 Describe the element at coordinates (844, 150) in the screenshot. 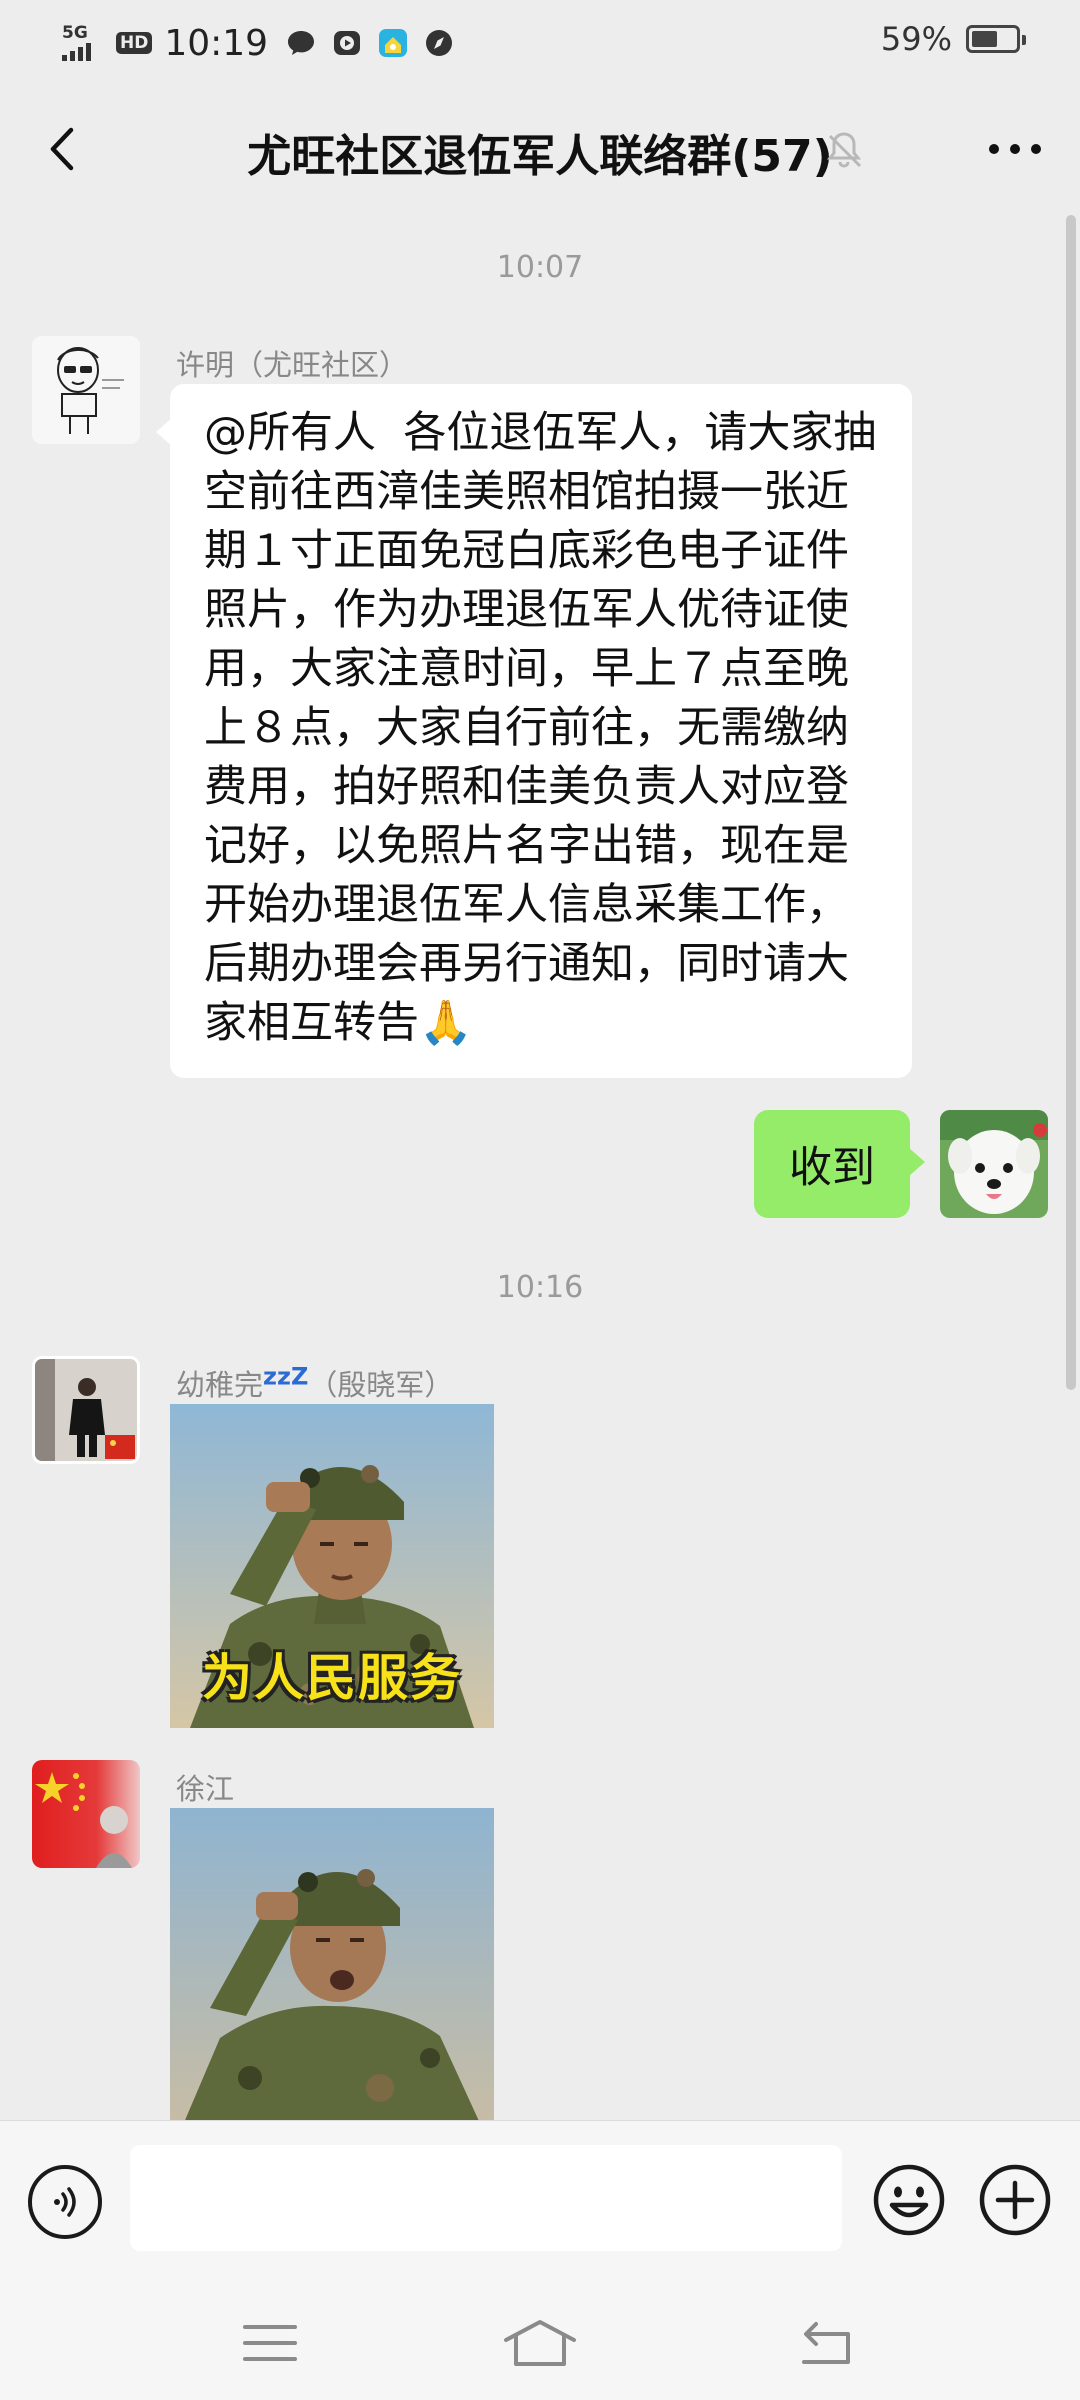

I see `mute-bell-icon` at that location.